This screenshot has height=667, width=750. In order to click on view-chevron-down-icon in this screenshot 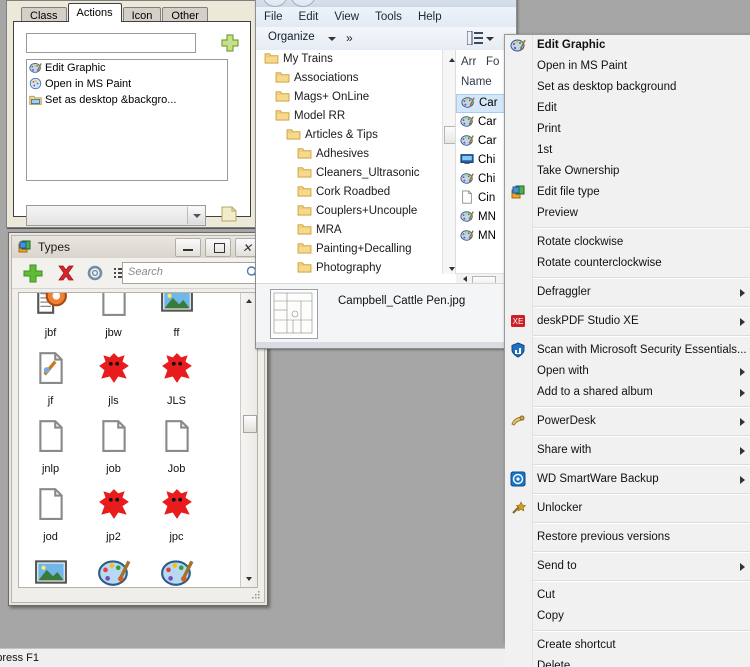, I will do `click(490, 39)`.